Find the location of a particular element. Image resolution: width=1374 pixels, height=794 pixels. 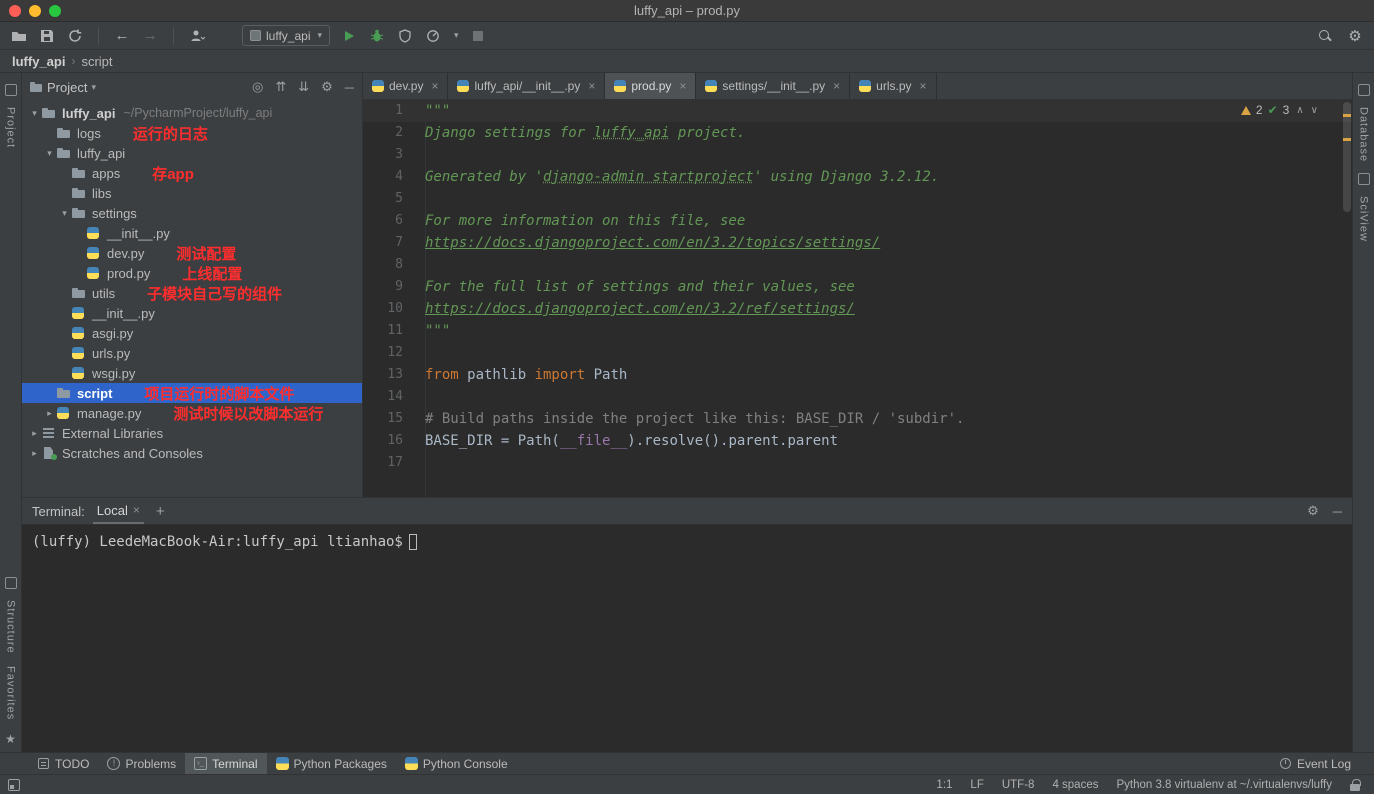

tree-item-utils: utils 子模块自己写的组件 is located at coordinates (192, 293).